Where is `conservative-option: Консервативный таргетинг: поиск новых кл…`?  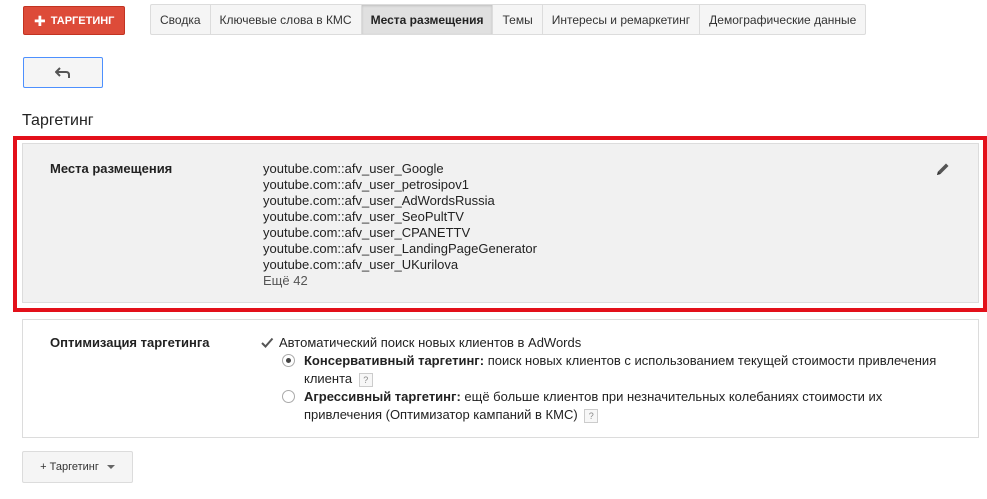
conservative-option: Консервативный таргетинг: поиск новых кл… is located at coordinates (613, 370).